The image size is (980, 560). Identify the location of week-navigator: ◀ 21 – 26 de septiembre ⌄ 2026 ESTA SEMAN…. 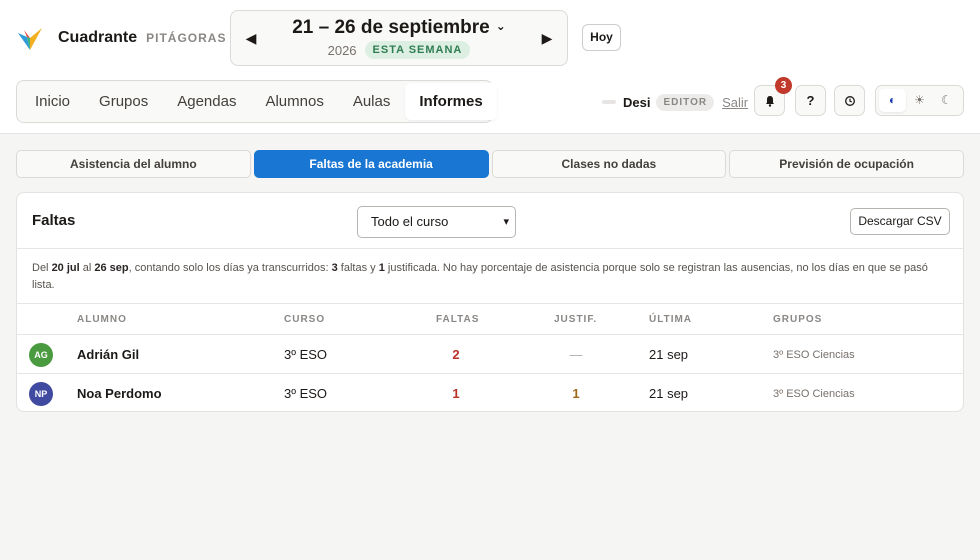
(399, 38).